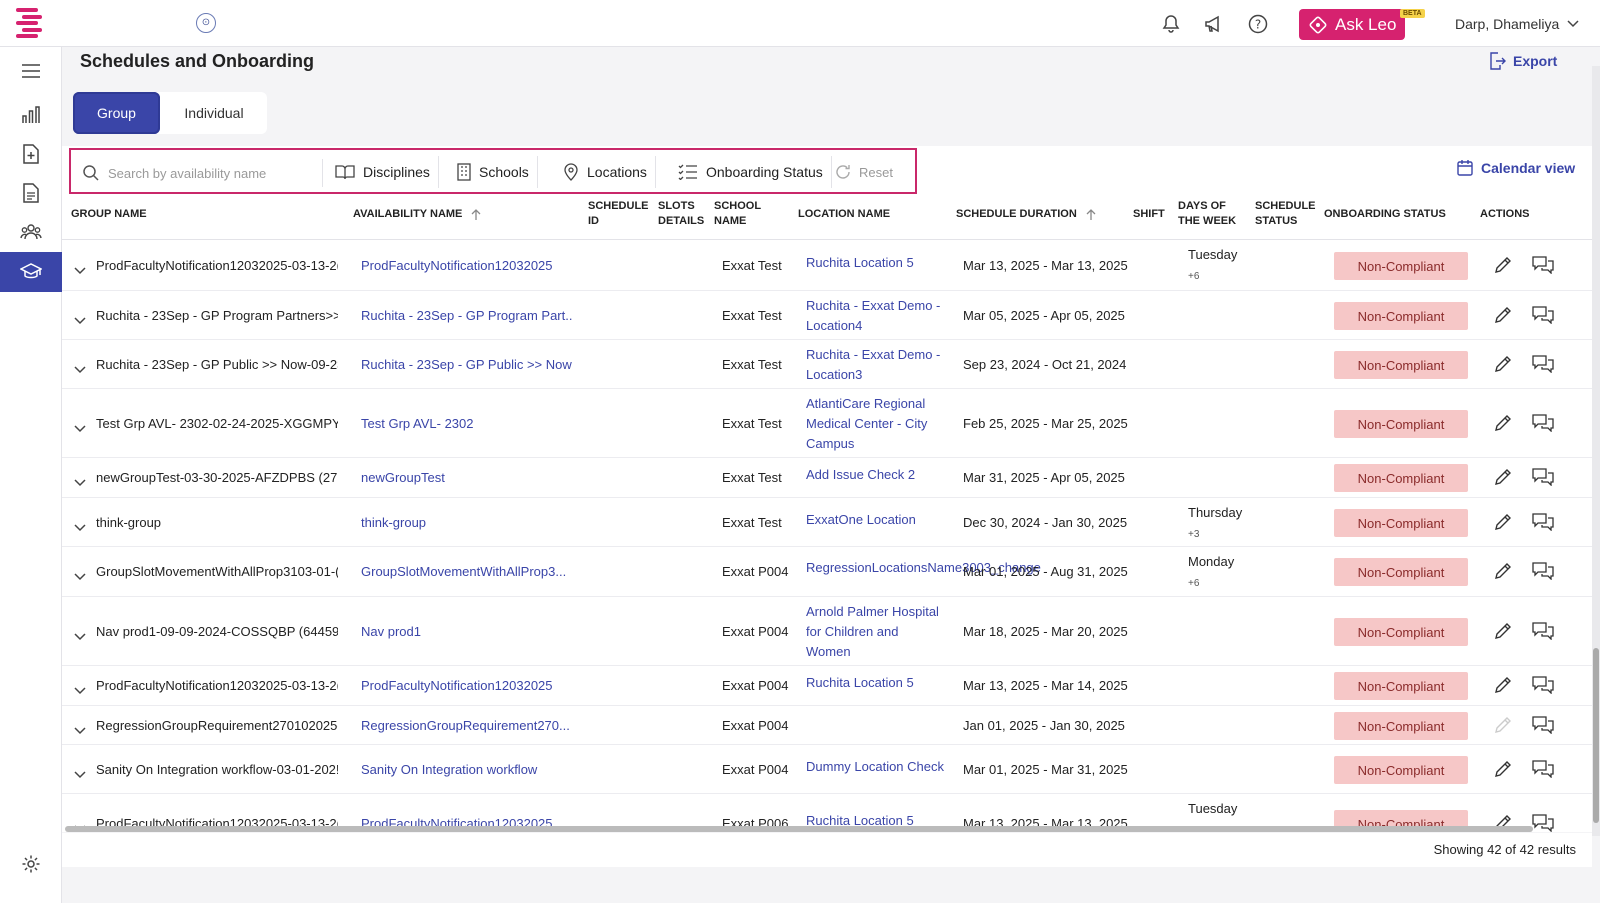  What do you see at coordinates (31, 71) in the screenshot?
I see `menu-icon` at bounding box center [31, 71].